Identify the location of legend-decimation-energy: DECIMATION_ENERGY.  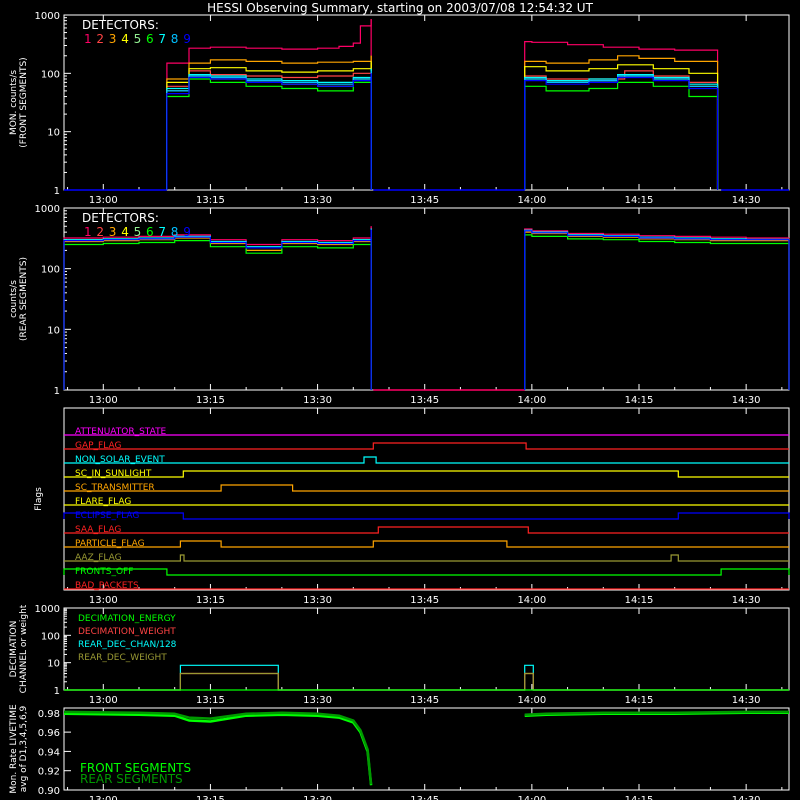
(127, 619).